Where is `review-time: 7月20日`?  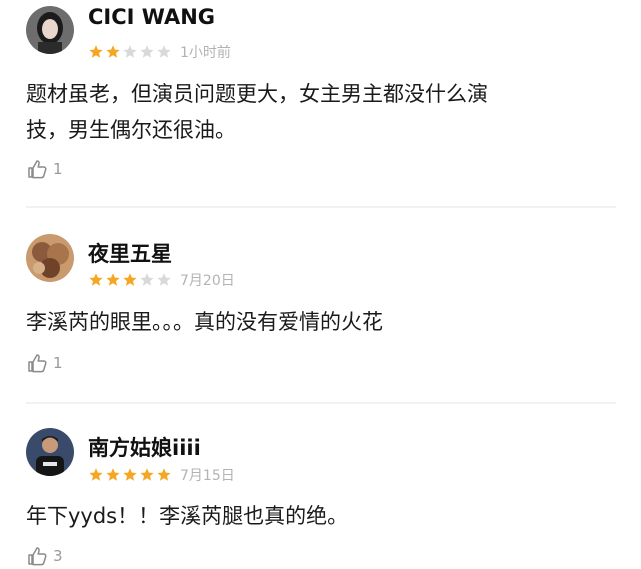
review-time: 7月20日 is located at coordinates (207, 281).